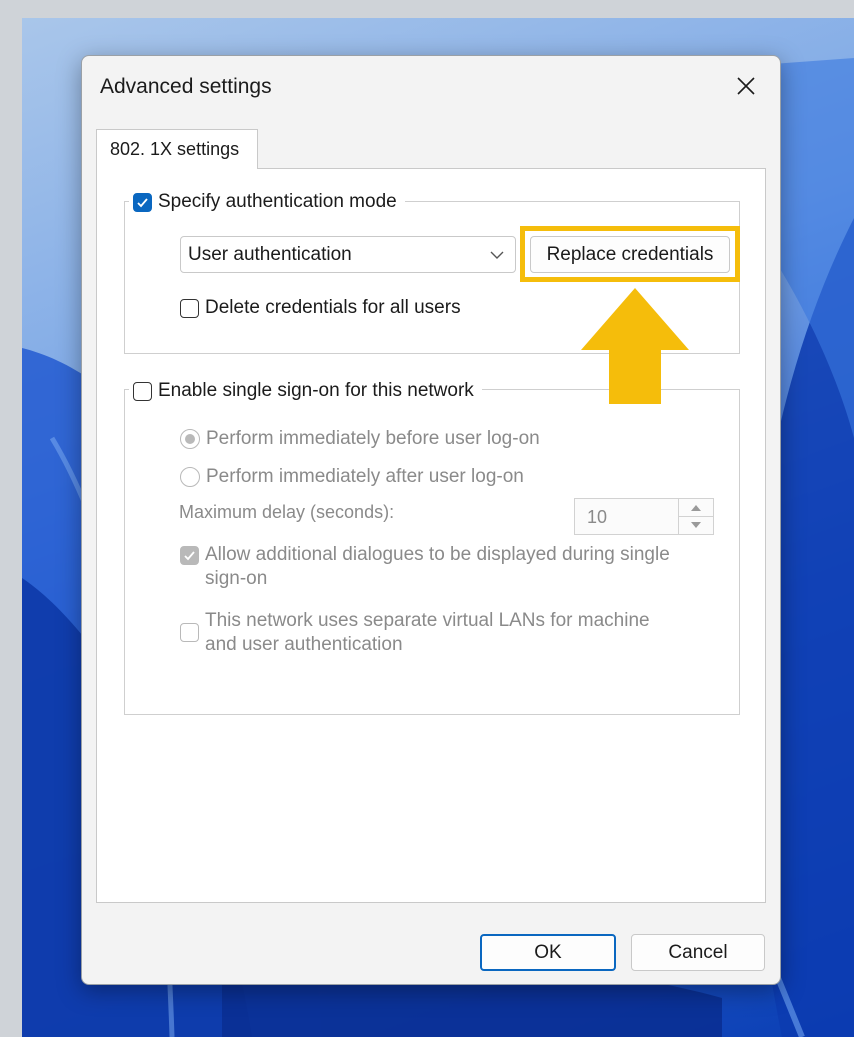 The width and height of the screenshot is (854, 1037). I want to click on max-delay-value: 10, so click(597, 517).